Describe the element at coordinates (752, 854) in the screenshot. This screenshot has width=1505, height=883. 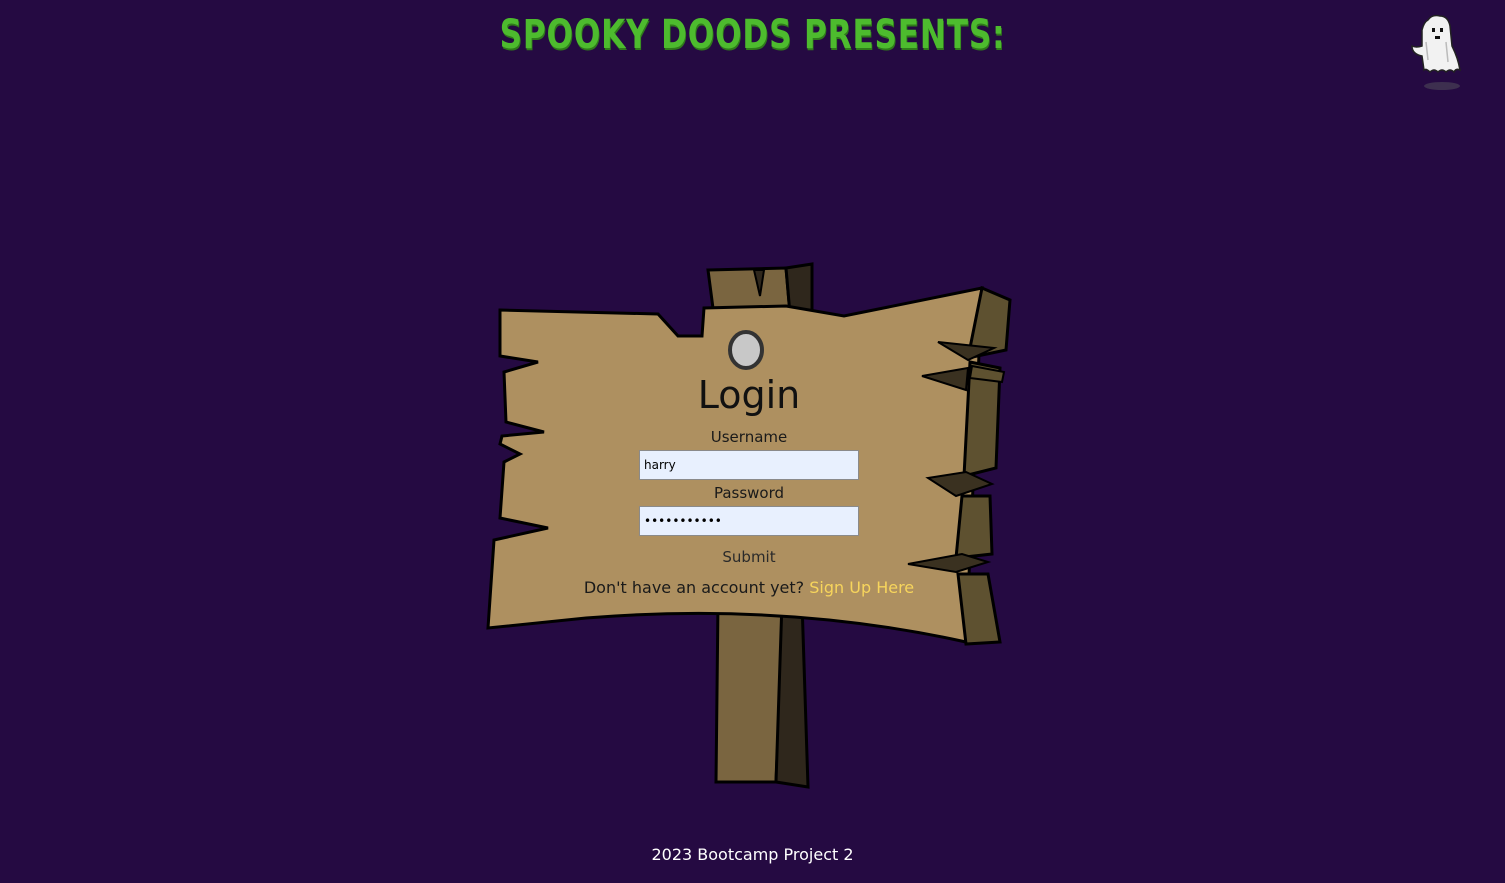
I see `footer-text: 2023 Bootcamp Project 2` at that location.